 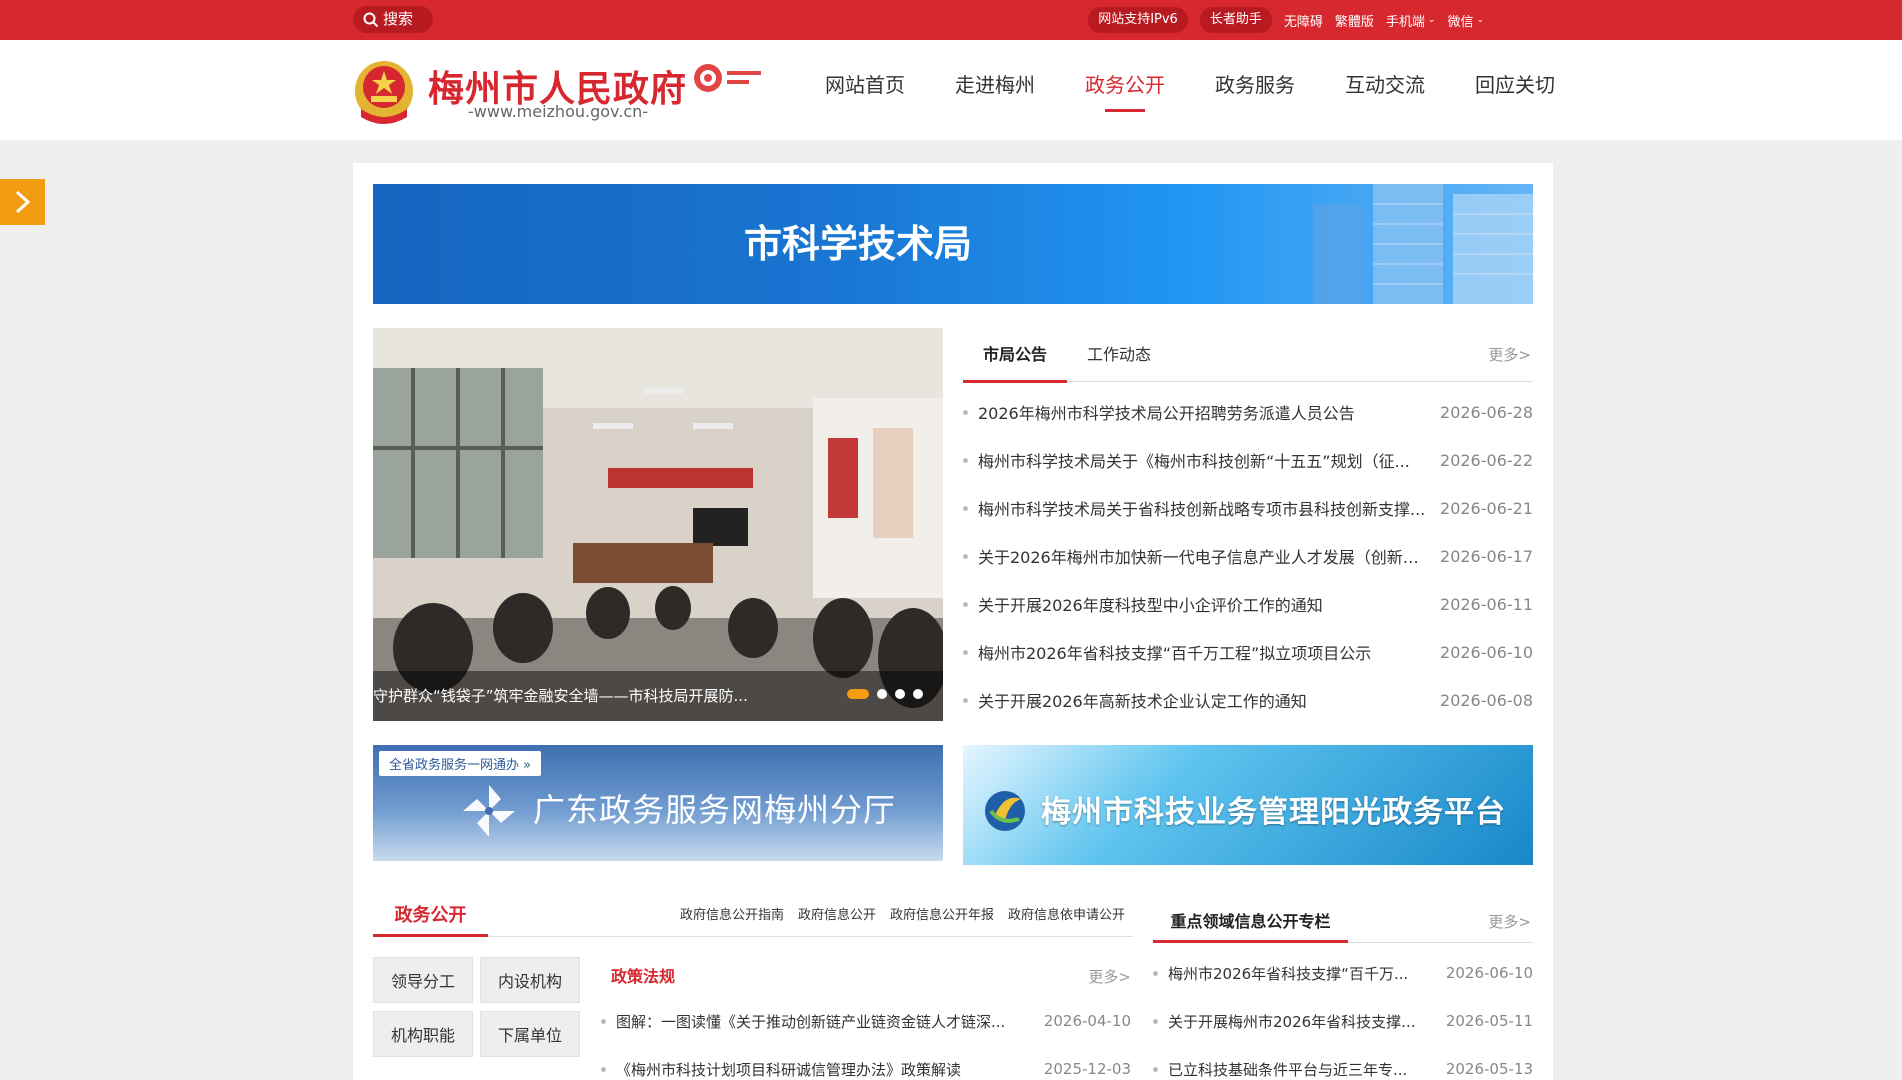 What do you see at coordinates (1248, 355) in the screenshot?
I see `notice-tabs: 市局公告 工作动态 更多>` at bounding box center [1248, 355].